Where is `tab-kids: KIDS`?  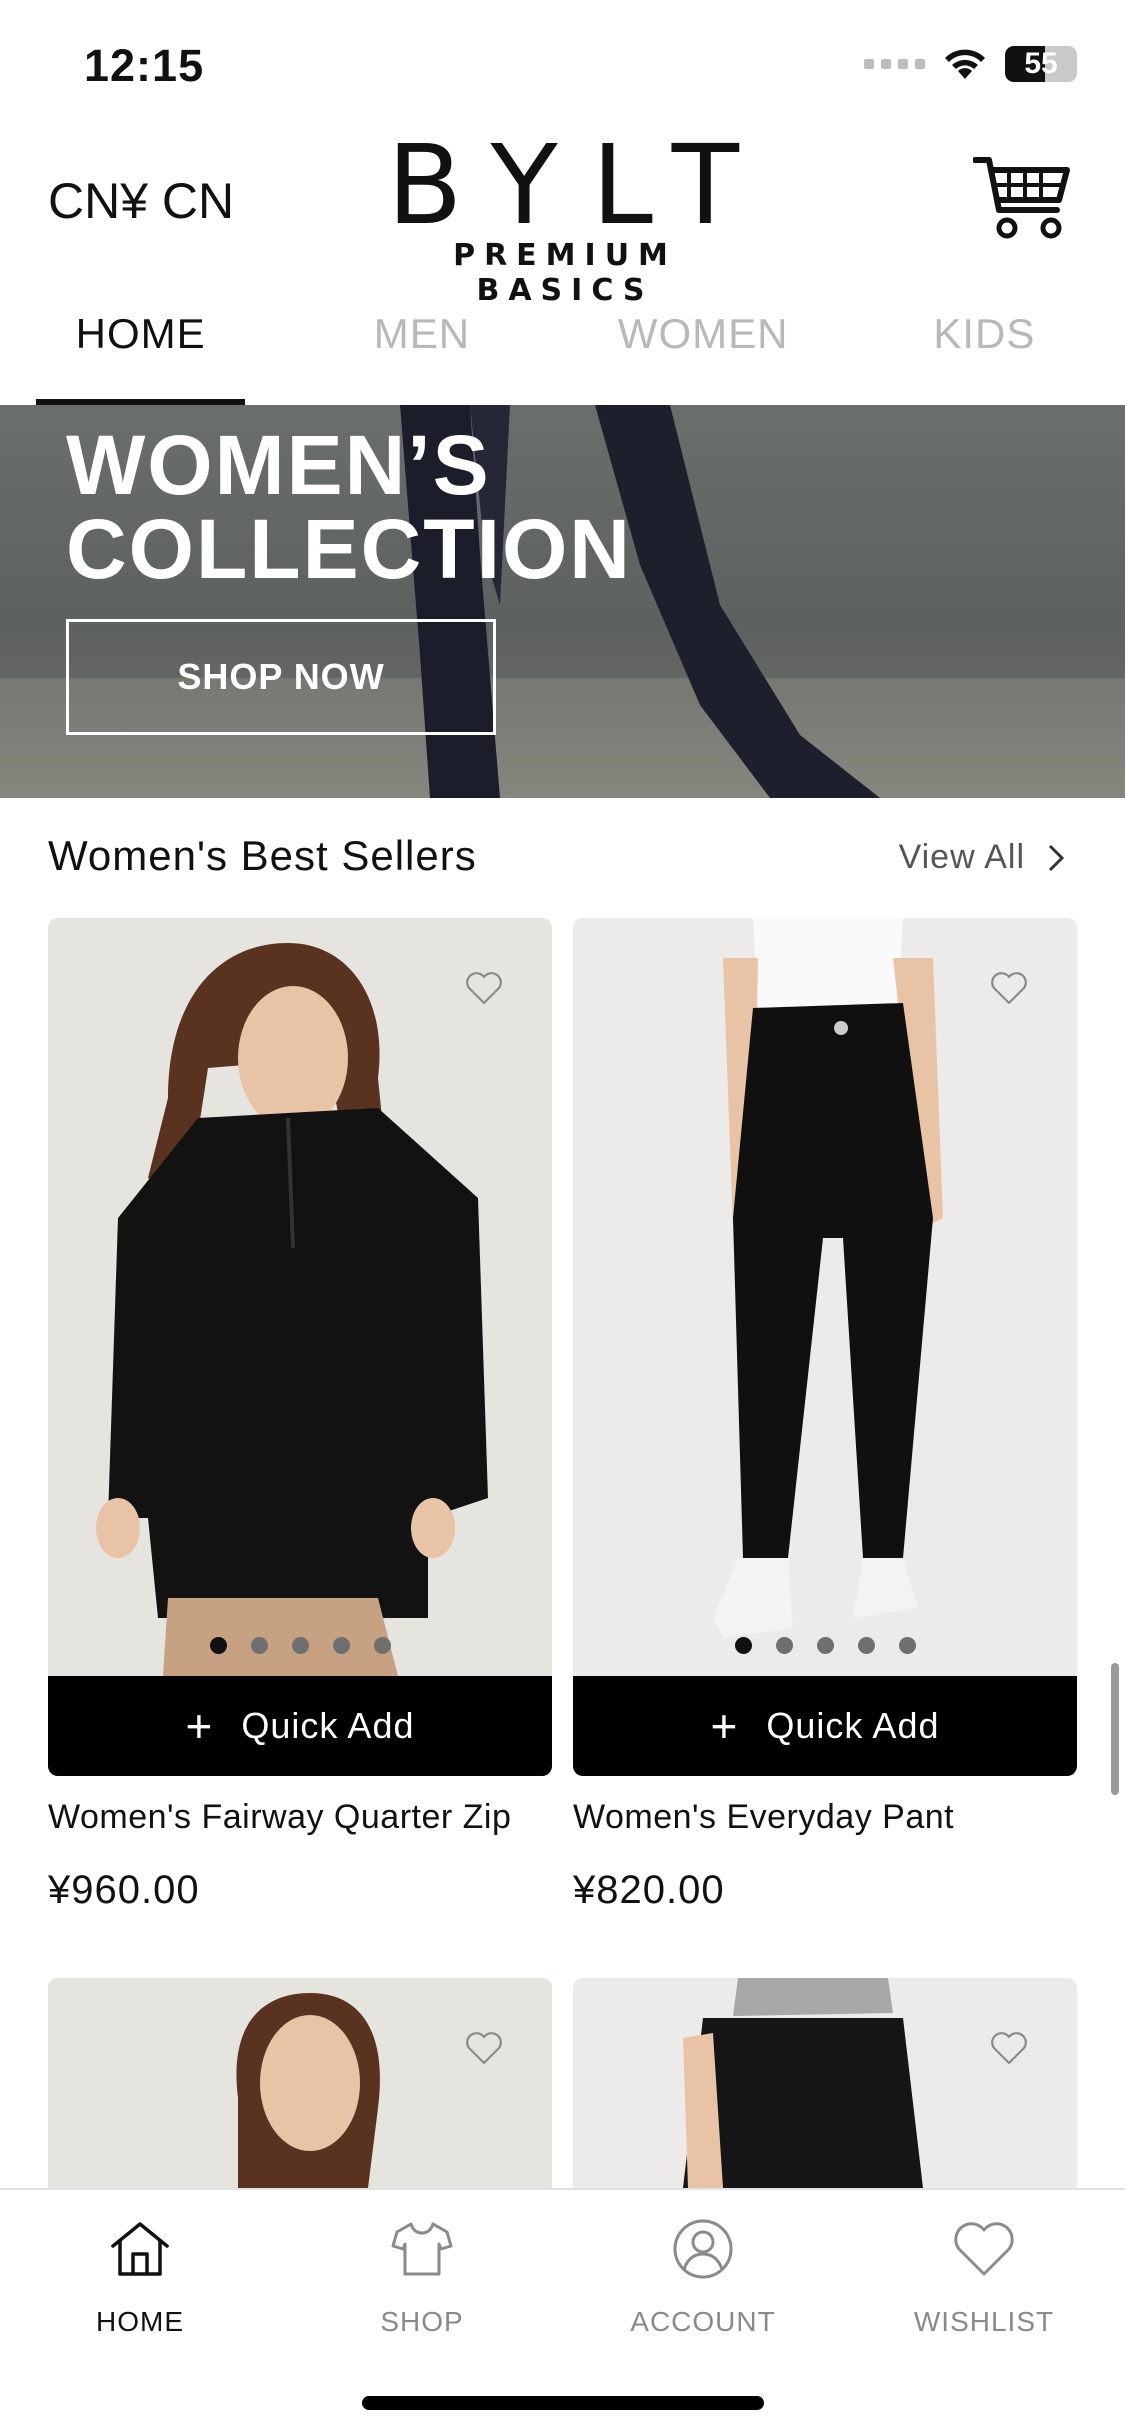
tab-kids: KIDS is located at coordinates (984, 347).